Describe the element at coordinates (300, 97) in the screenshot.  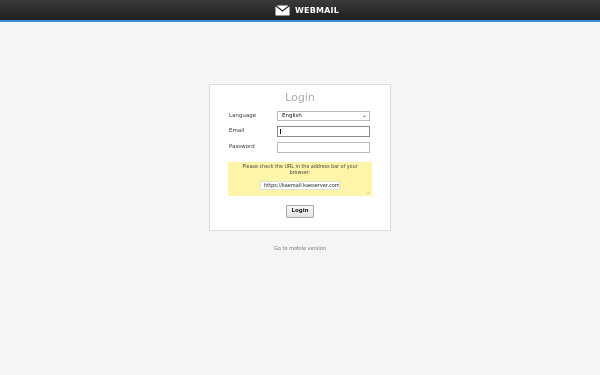
I see `login-title: Login` at that location.